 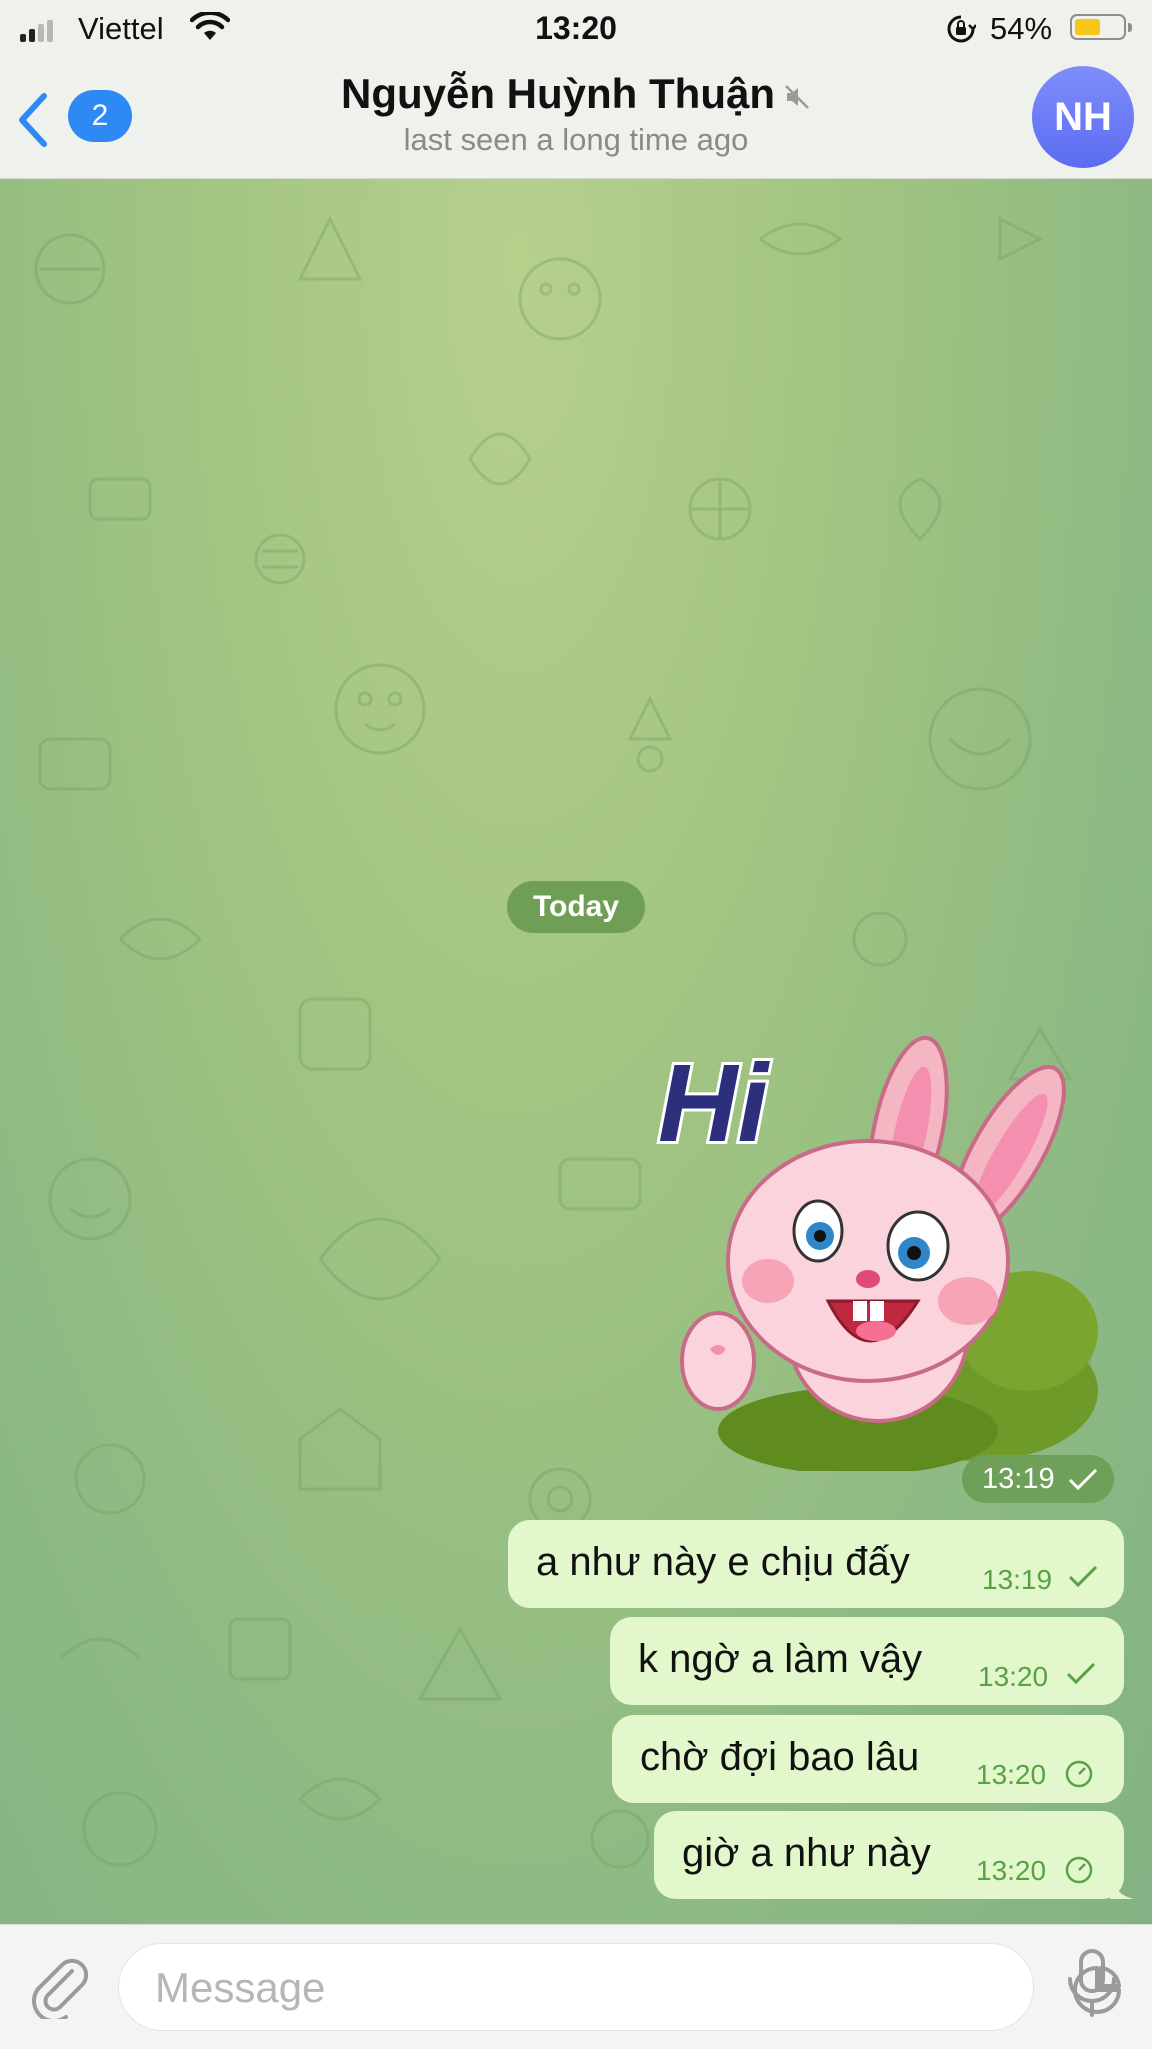 I want to click on message-text: chờ đợi bao lâu, so click(x=780, y=1757).